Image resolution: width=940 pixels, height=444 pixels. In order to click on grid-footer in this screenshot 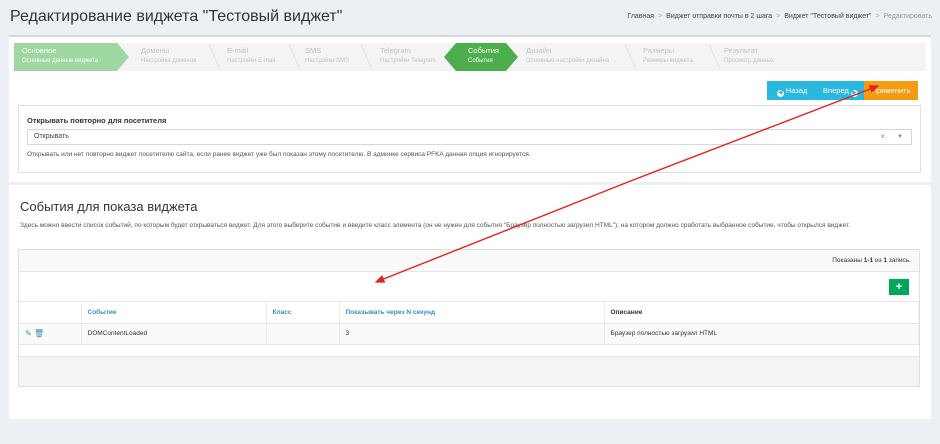, I will do `click(469, 371)`.